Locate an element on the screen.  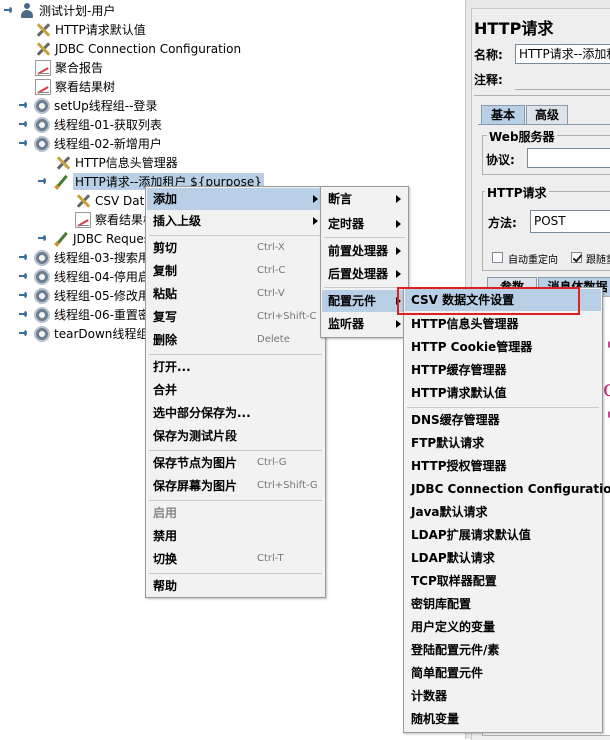
tree-node-group-02: 线程组-02-新增用户 is located at coordinates (90, 143).